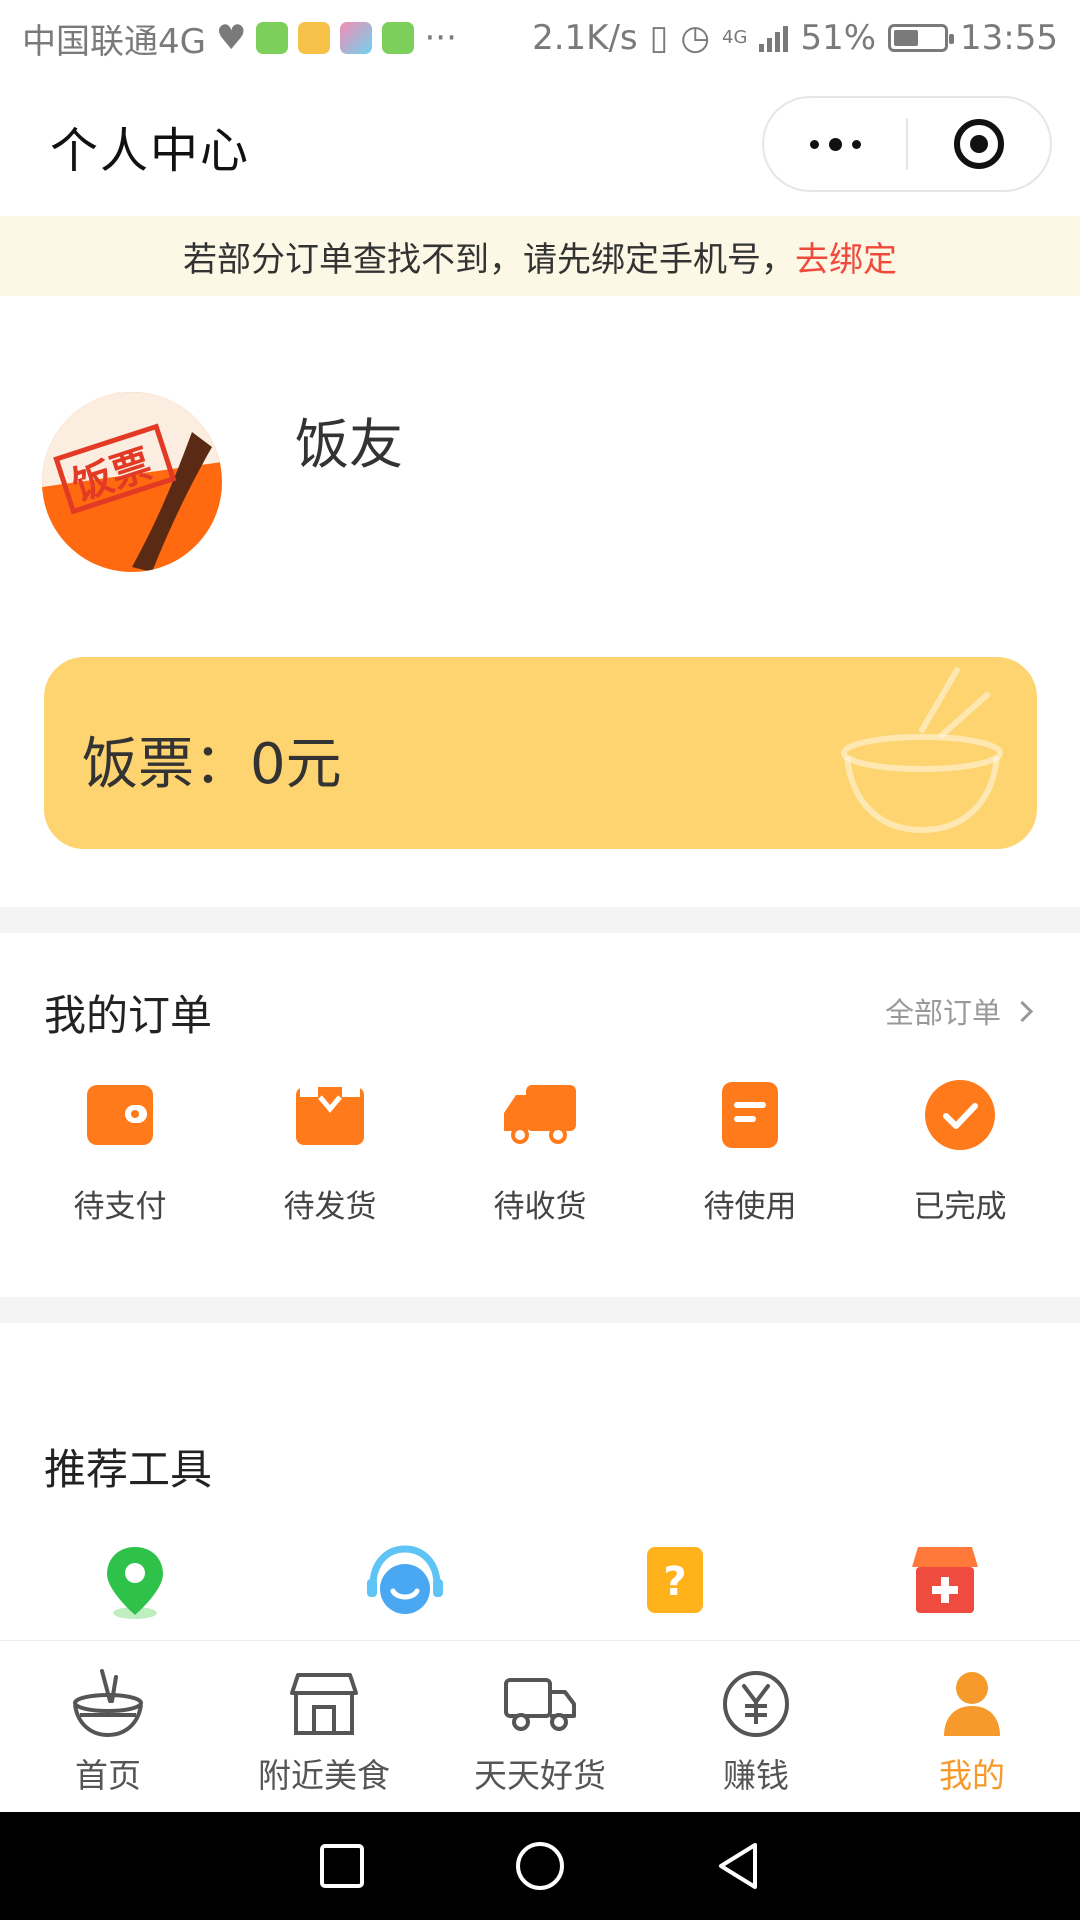 The height and width of the screenshot is (1920, 1080). Describe the element at coordinates (120, 1207) in the screenshot. I see `order-label: 待支付` at that location.